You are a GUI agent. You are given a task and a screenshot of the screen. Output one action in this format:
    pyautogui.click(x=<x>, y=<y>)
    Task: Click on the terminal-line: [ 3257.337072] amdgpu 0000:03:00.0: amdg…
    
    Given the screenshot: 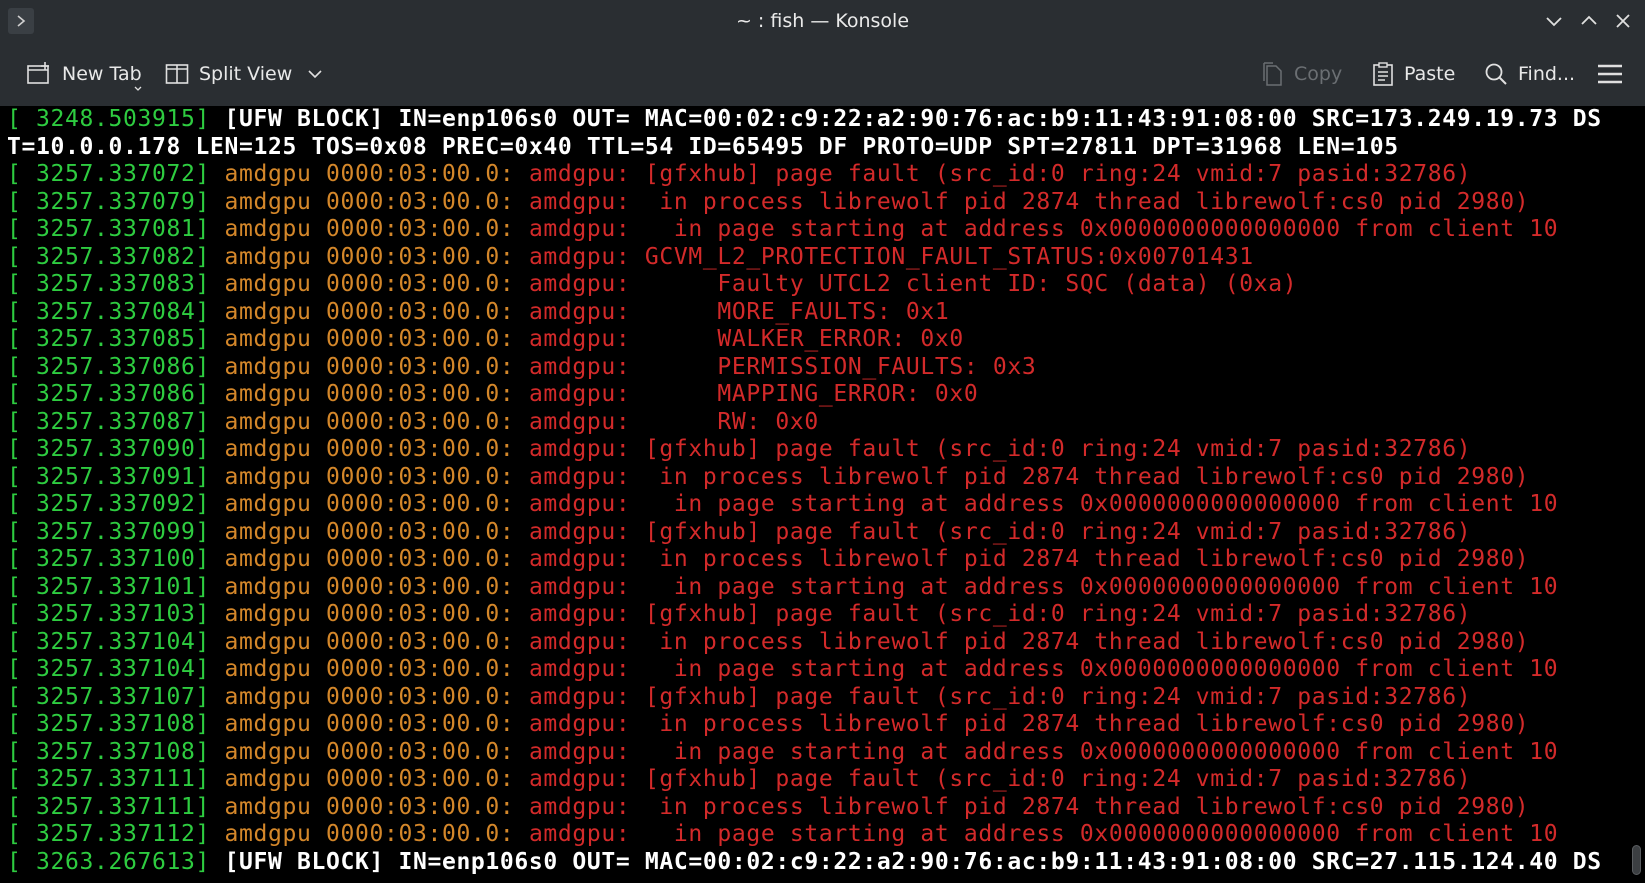 What is the action you would take?
    pyautogui.click(x=814, y=175)
    